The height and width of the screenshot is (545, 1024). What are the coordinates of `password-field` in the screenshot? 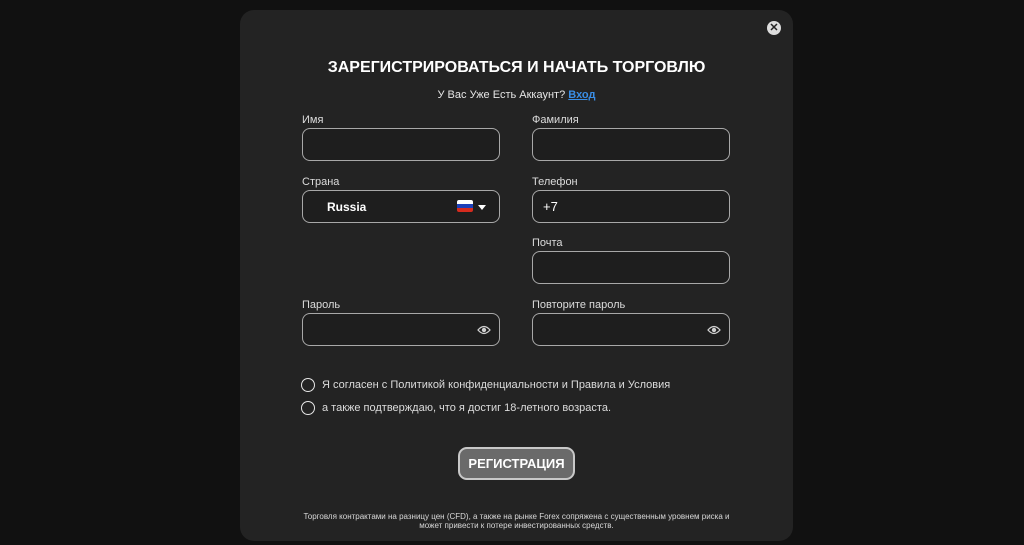 It's located at (401, 329).